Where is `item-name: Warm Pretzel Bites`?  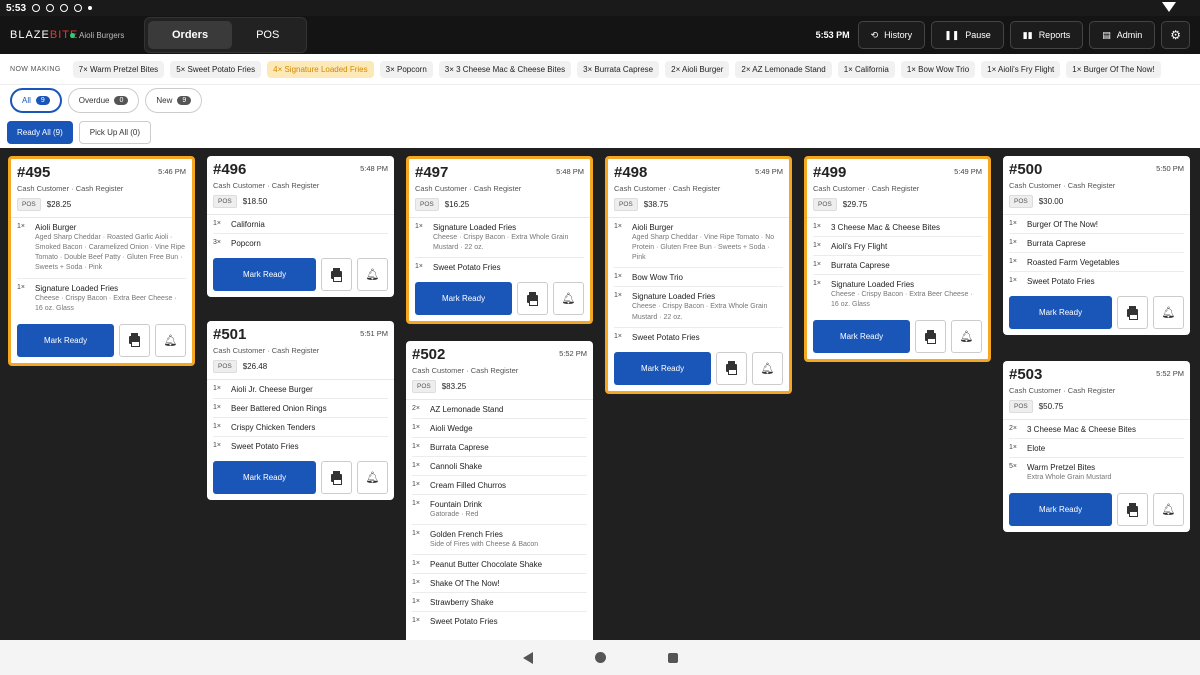
item-name: Warm Pretzel Bites is located at coordinates (1061, 467).